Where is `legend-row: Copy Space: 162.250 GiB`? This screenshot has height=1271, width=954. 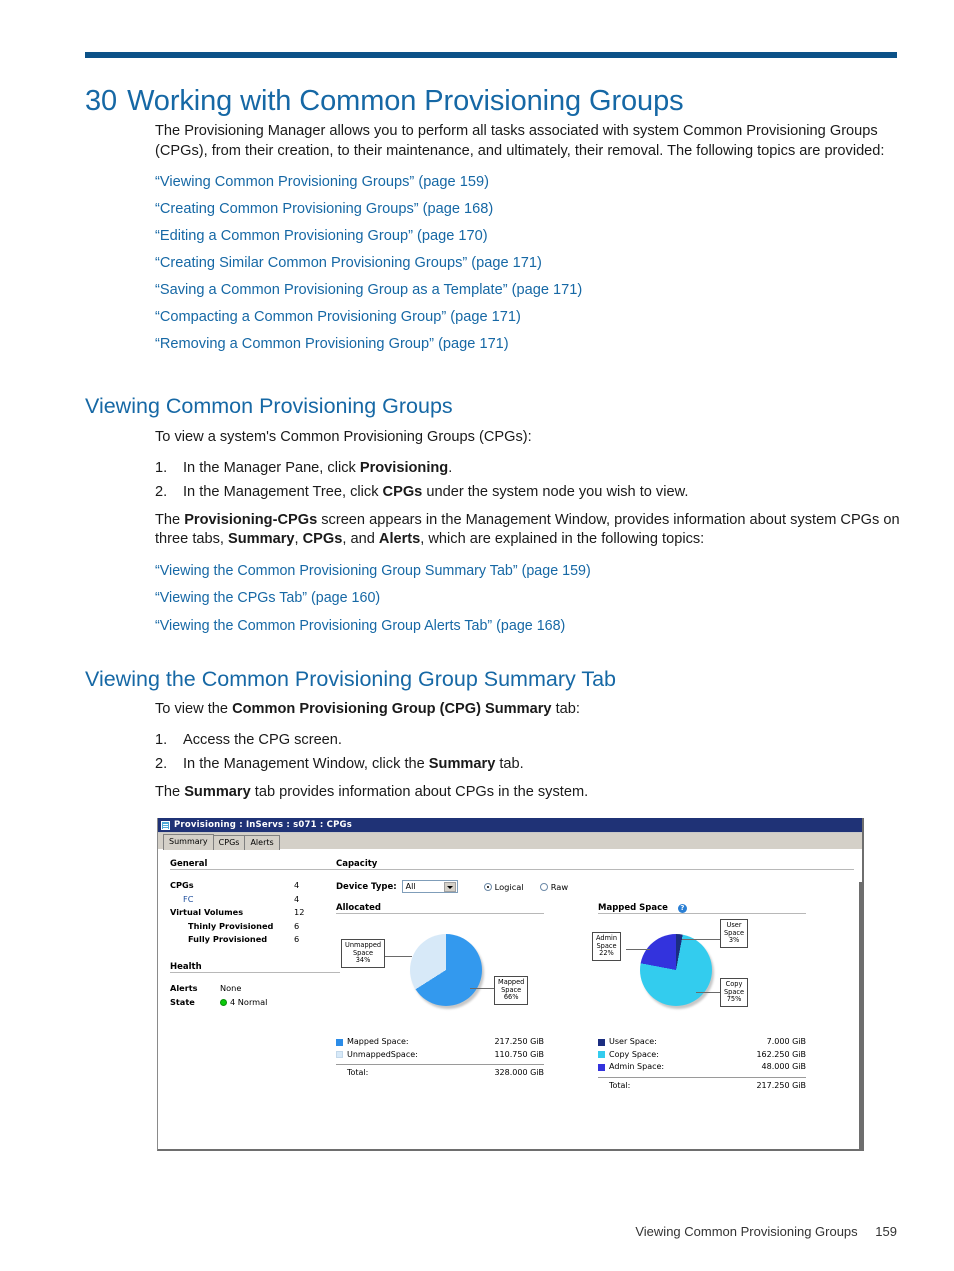 legend-row: Copy Space: 162.250 GiB is located at coordinates (702, 1055).